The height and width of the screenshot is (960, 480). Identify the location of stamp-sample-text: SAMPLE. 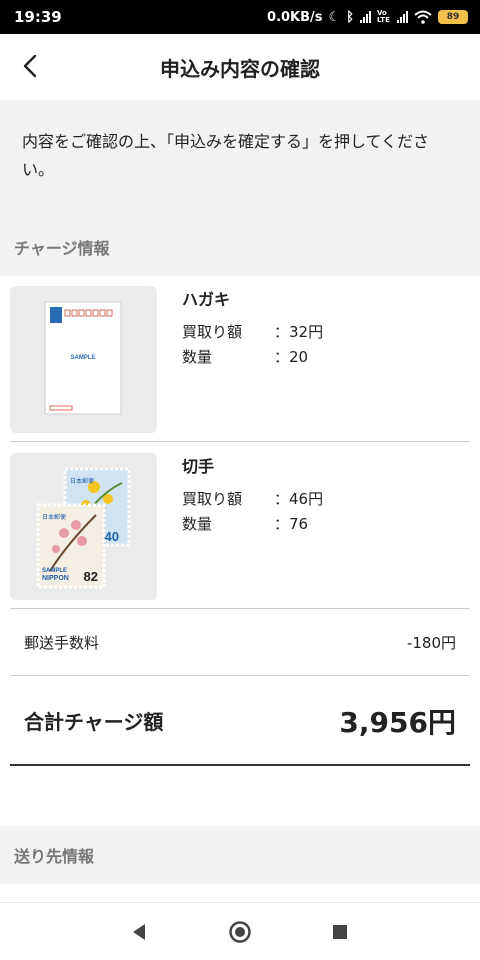
(54, 571).